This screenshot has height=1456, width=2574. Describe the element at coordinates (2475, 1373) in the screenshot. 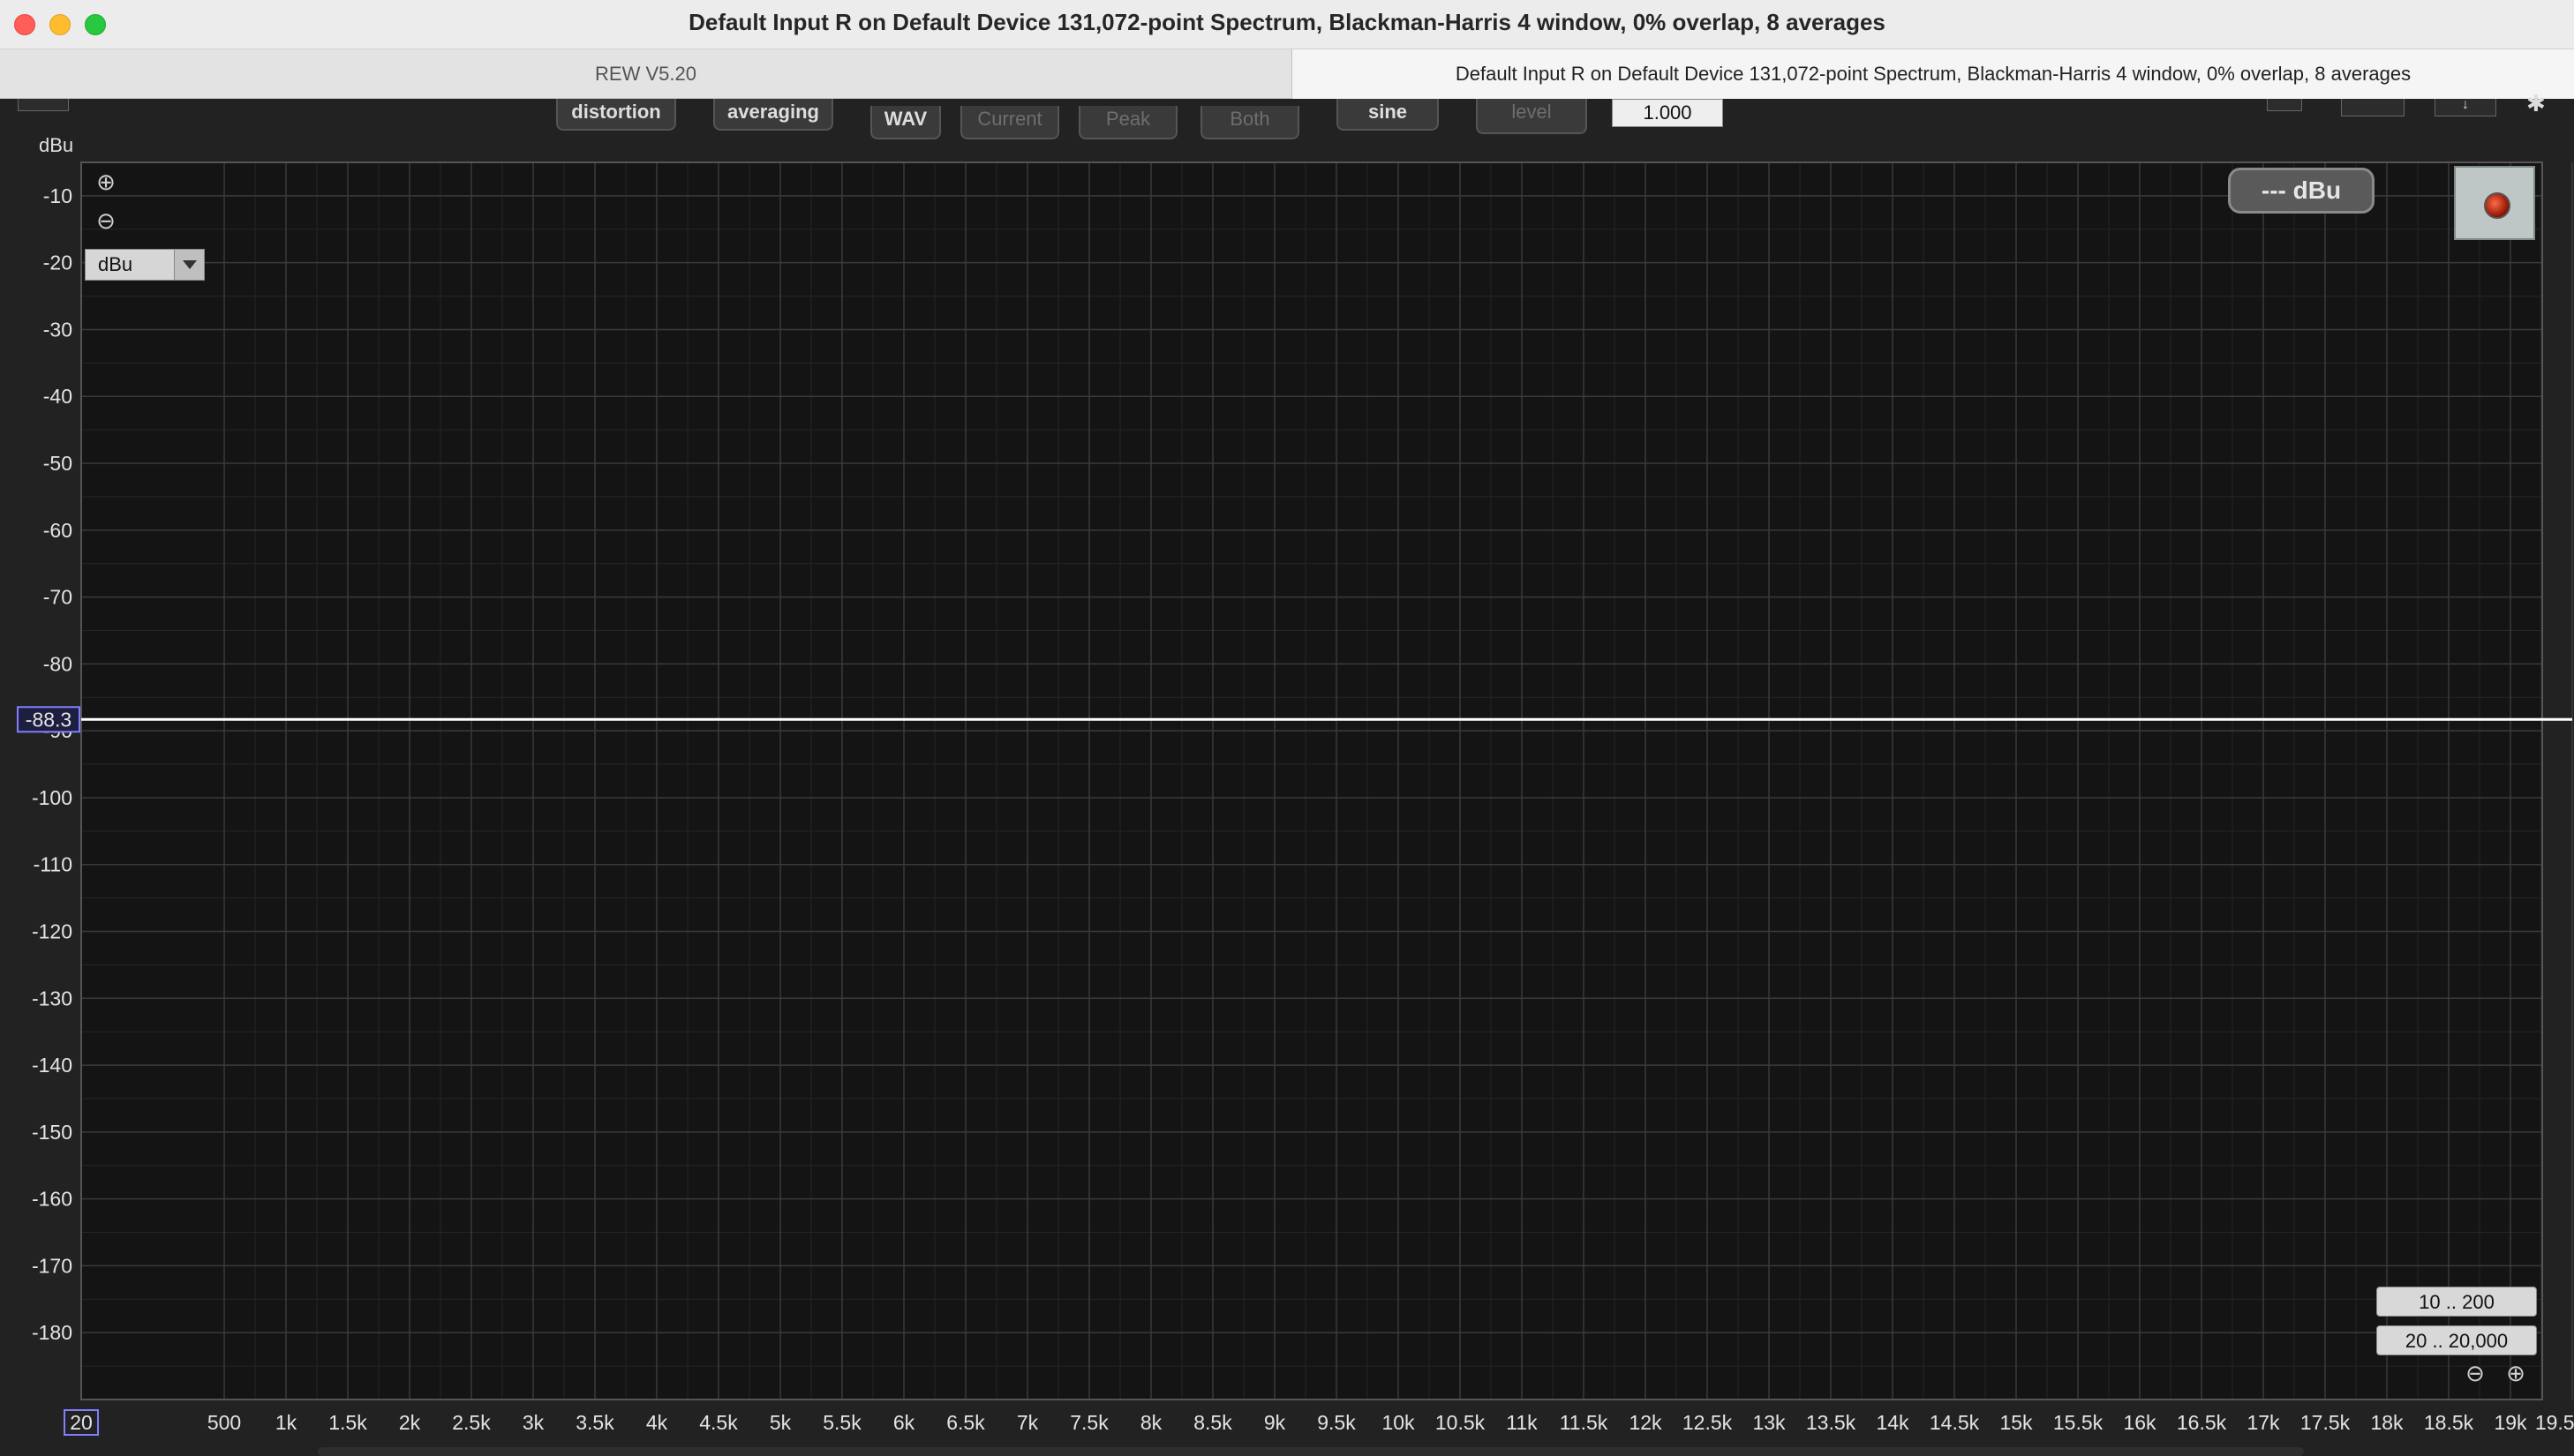

I see `x-zoom-out-icon: ⊖` at that location.